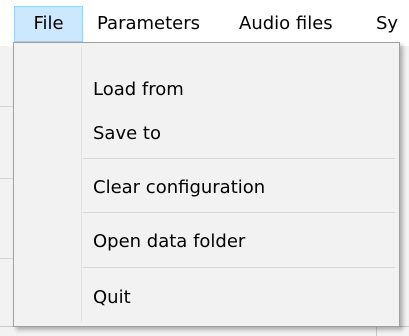 The height and width of the screenshot is (336, 409). What do you see at coordinates (148, 24) in the screenshot?
I see `menu-parameters: Parameters` at bounding box center [148, 24].